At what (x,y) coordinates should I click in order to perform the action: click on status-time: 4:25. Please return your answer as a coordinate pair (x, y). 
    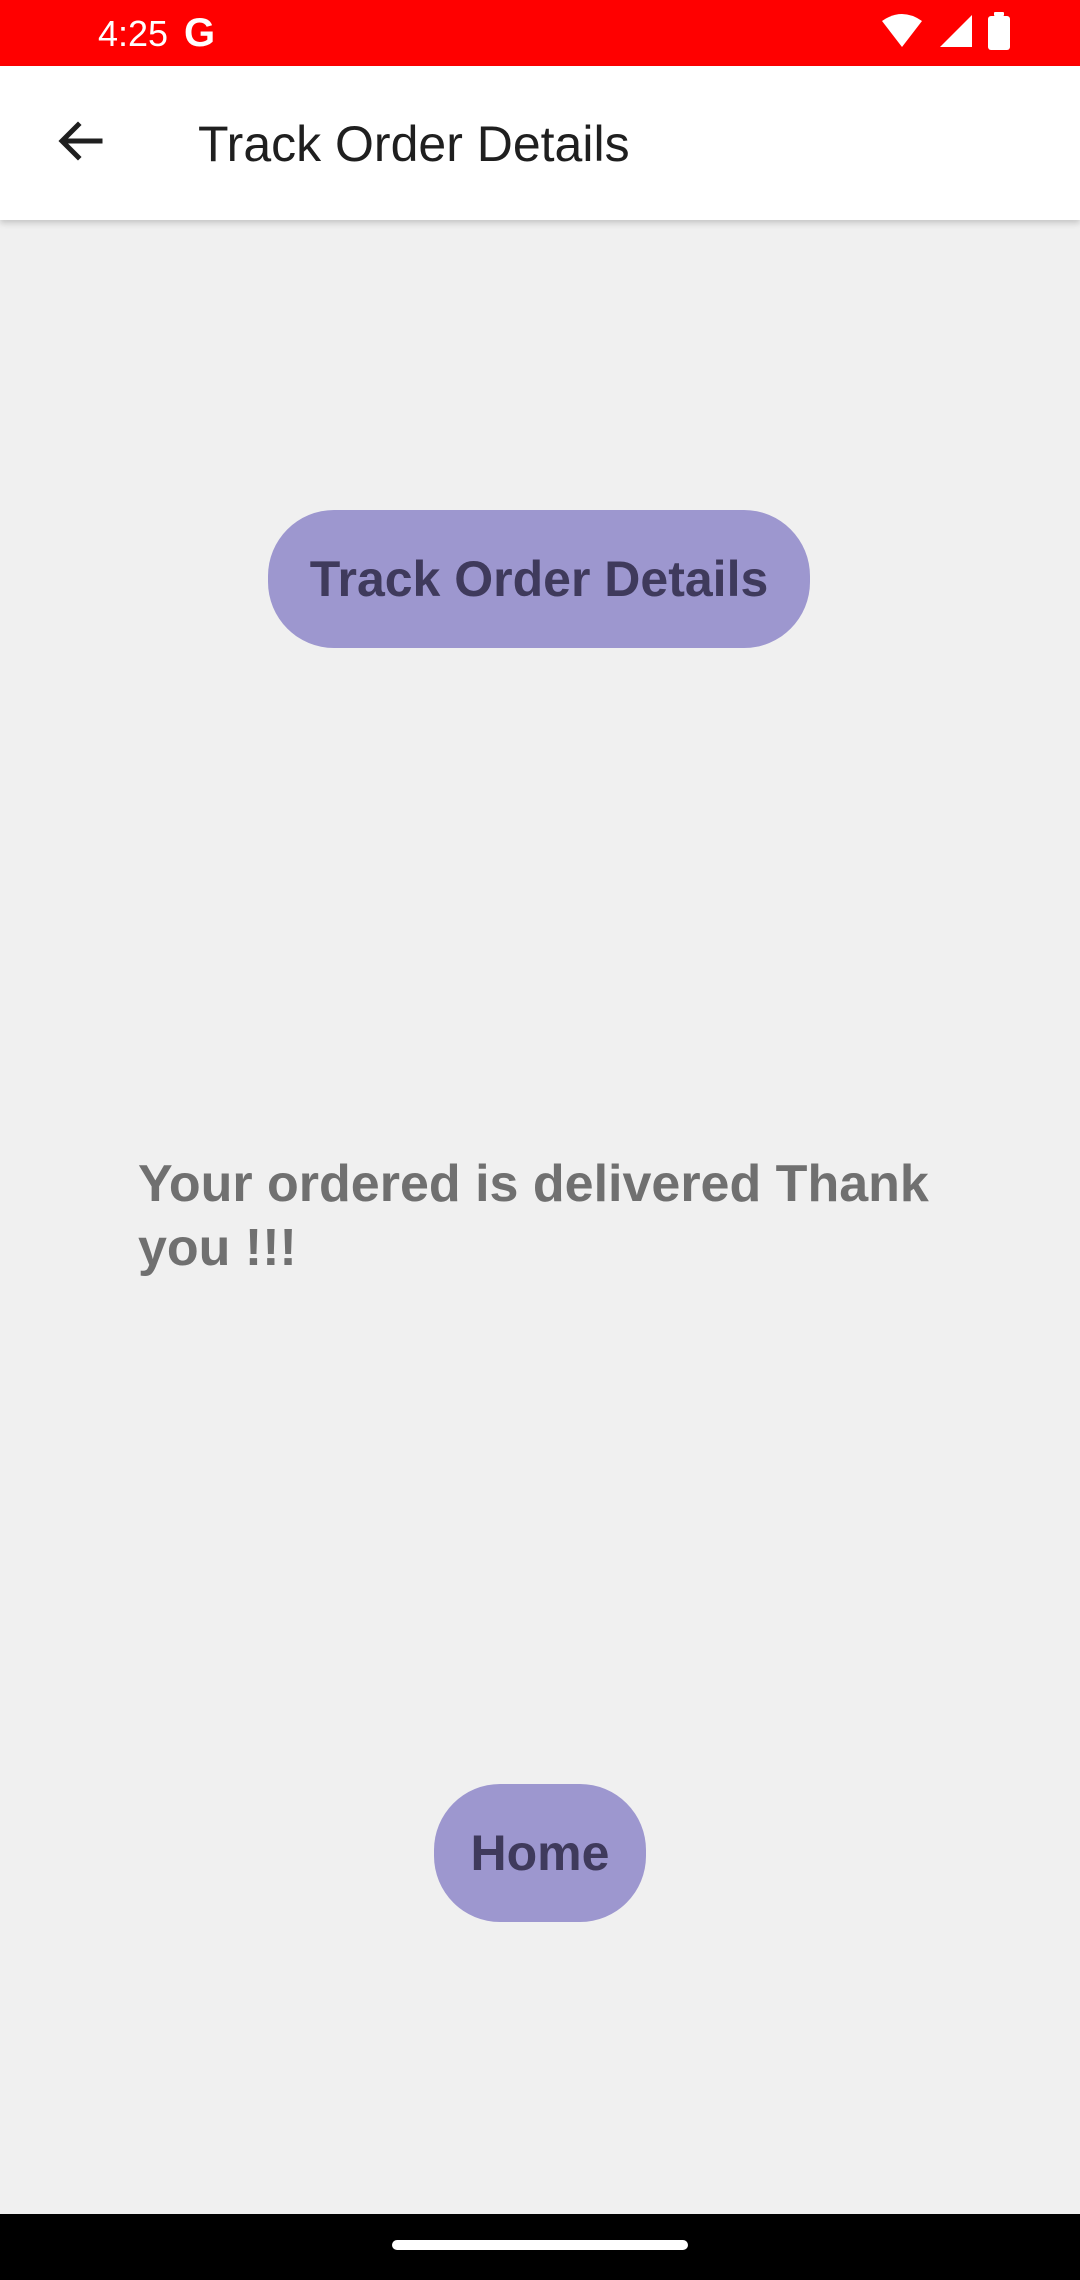
    Looking at the image, I should click on (133, 33).